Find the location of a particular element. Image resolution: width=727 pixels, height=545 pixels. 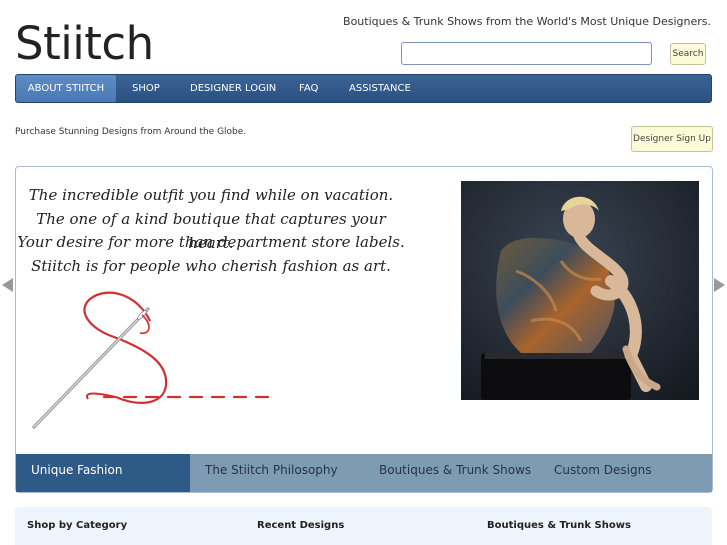

tab-stiitch-philosophy: The Stiitch Philosophy is located at coordinates (271, 473).